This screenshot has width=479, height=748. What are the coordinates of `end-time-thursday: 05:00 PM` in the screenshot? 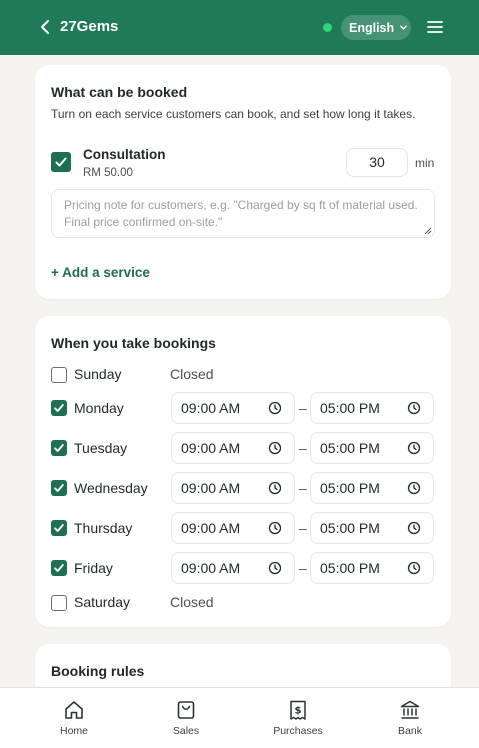 It's located at (372, 528).